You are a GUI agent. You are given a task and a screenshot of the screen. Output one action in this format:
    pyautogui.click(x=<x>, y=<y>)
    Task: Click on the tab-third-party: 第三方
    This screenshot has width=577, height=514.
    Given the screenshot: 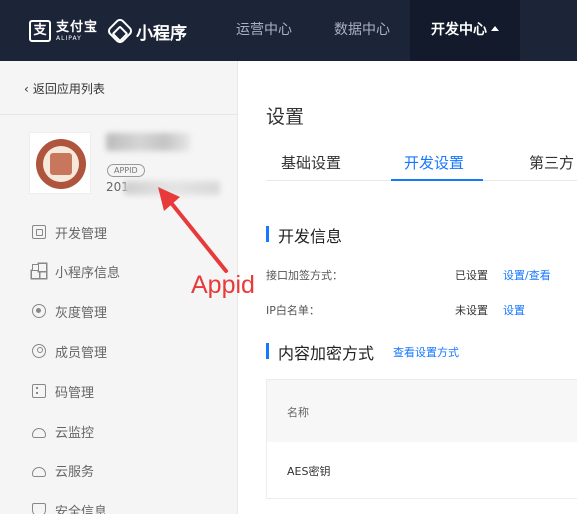 What is the action you would take?
    pyautogui.click(x=551, y=165)
    